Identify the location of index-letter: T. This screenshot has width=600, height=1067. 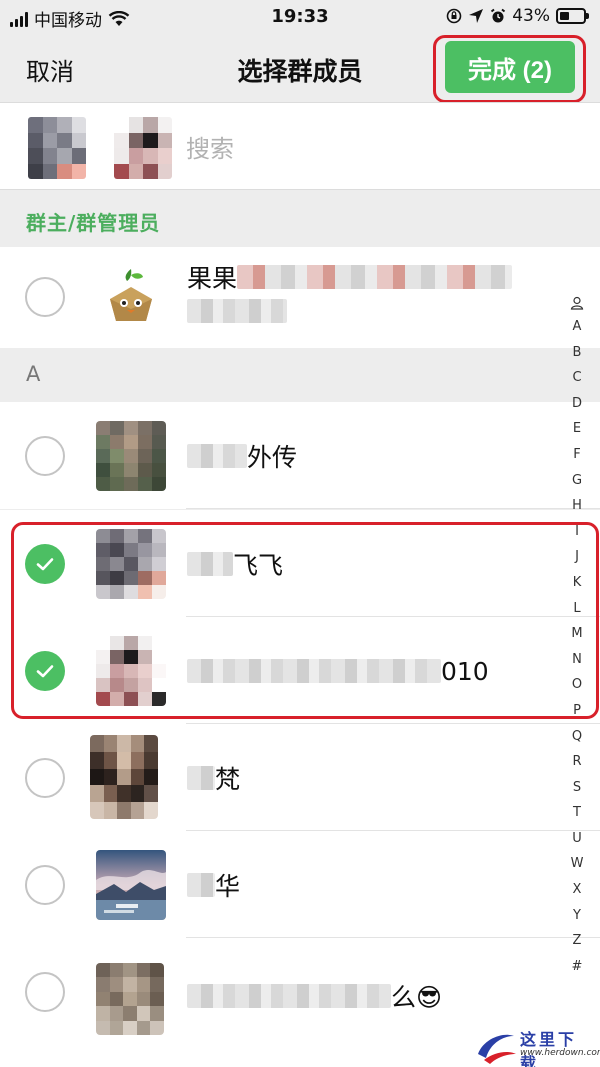
(577, 813).